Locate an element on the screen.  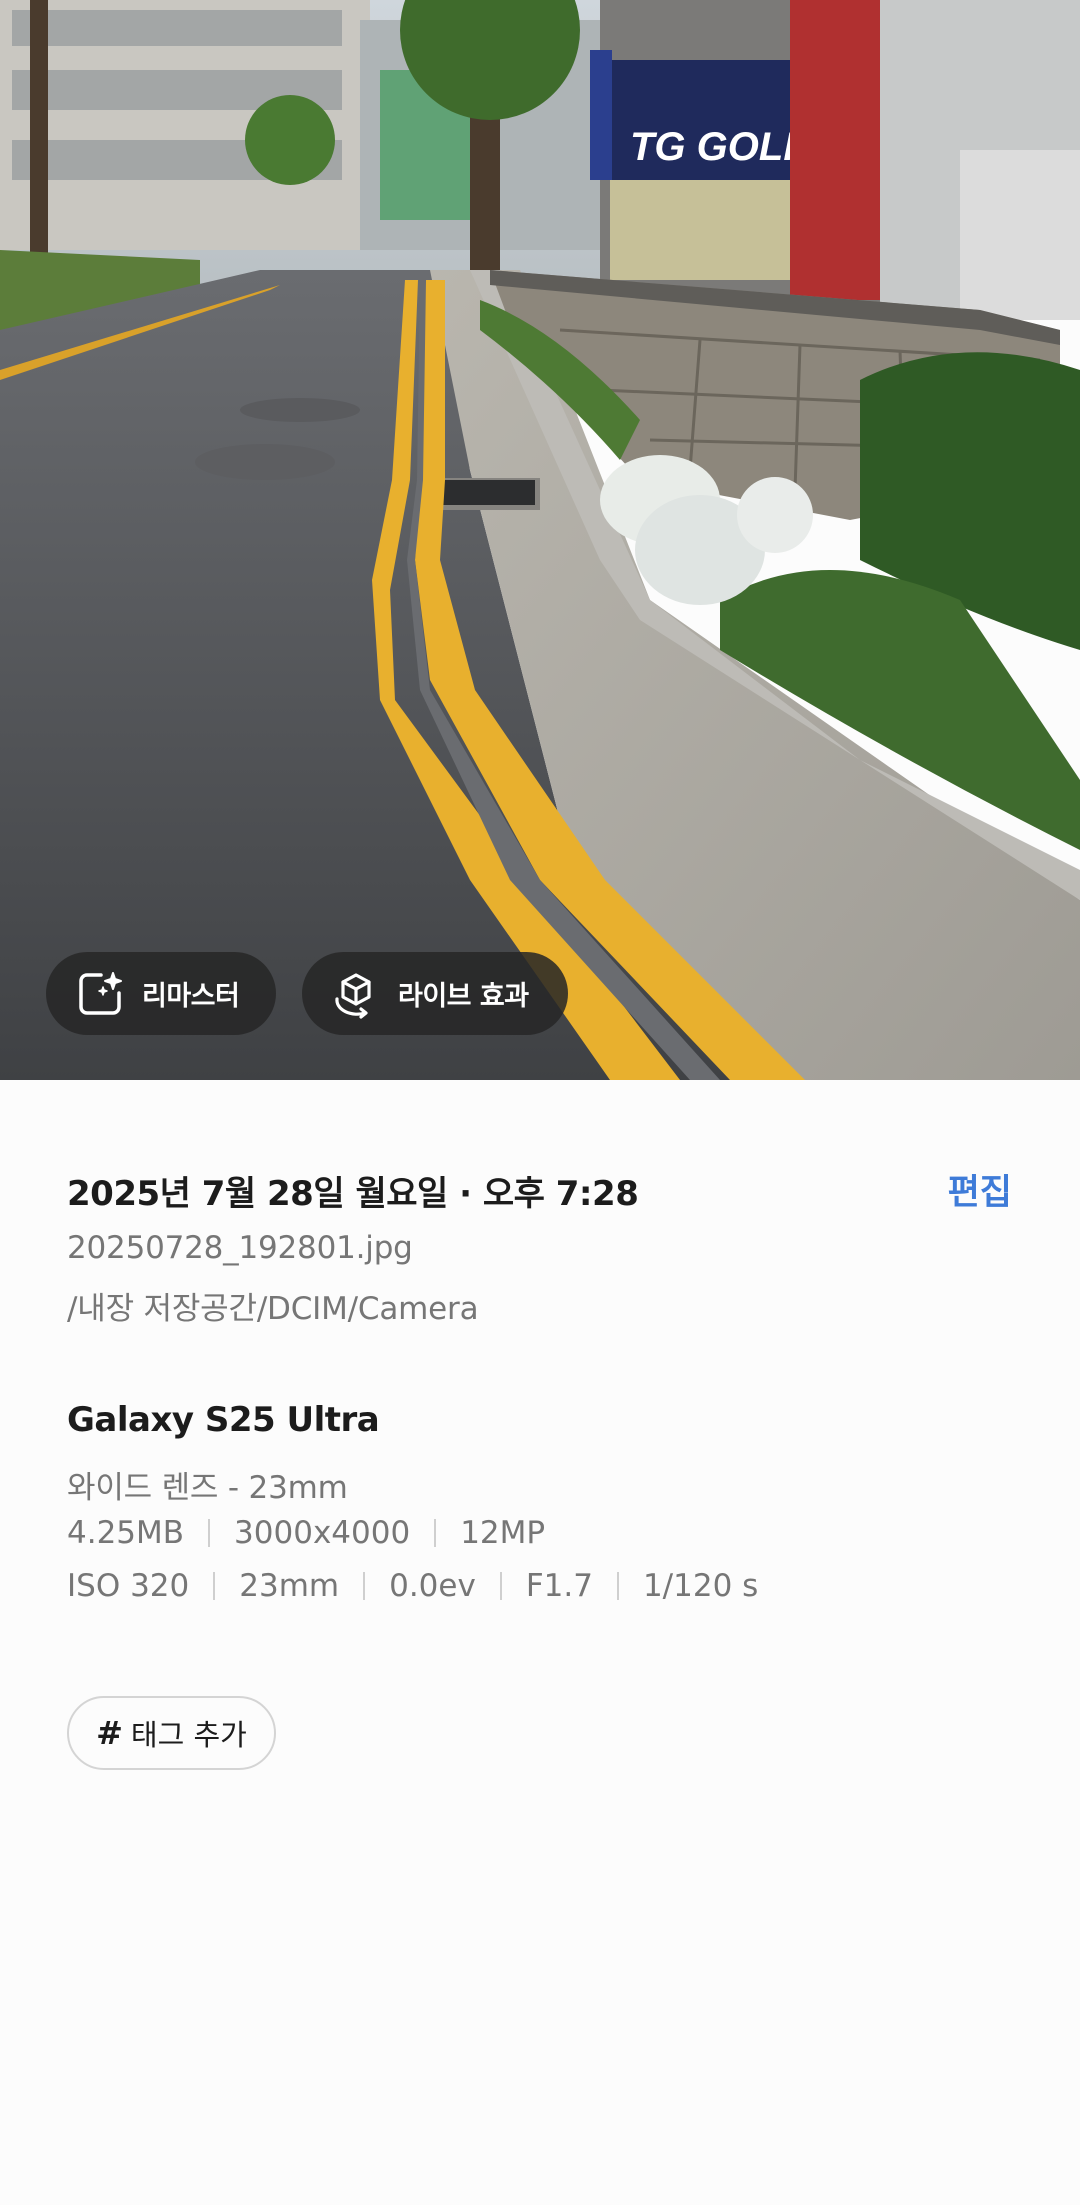
resolution: 3000x4000 is located at coordinates (322, 1533).